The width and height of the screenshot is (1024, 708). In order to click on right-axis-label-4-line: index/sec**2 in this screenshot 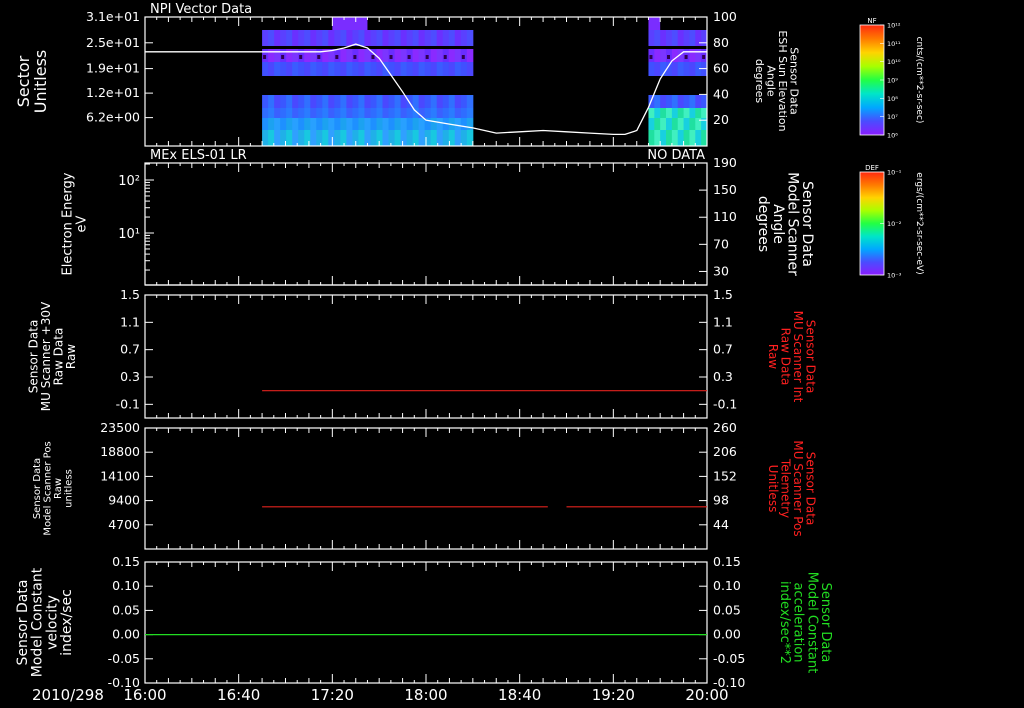, I will do `click(784, 622)`.